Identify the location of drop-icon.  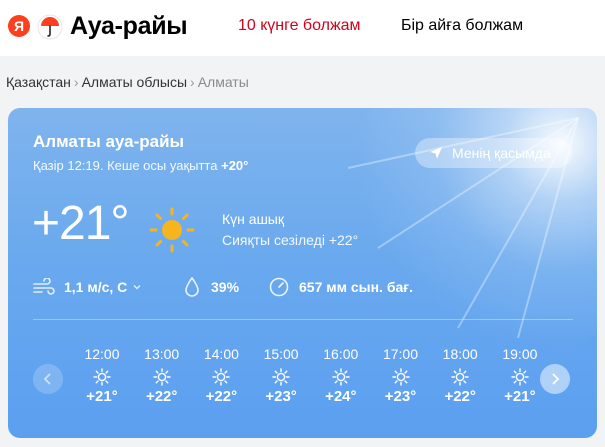
(192, 287).